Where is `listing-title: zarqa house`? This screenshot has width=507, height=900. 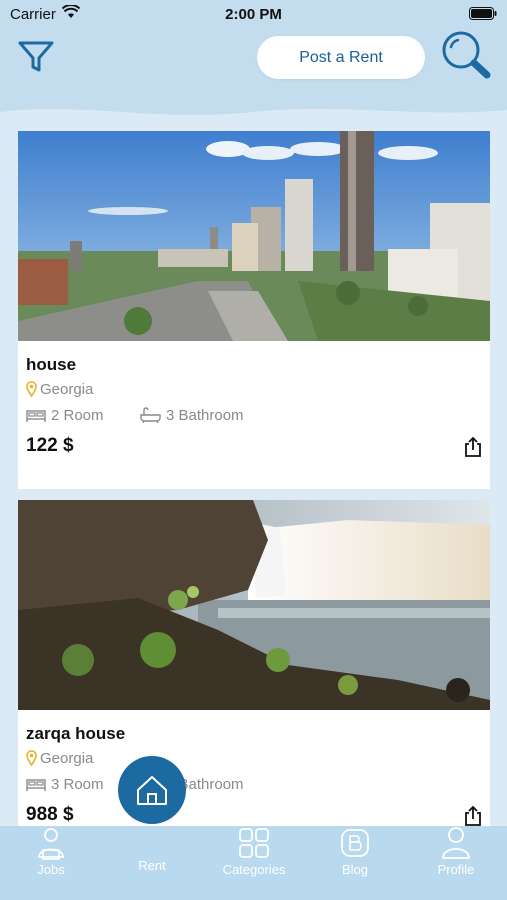 listing-title: zarqa house is located at coordinates (76, 733).